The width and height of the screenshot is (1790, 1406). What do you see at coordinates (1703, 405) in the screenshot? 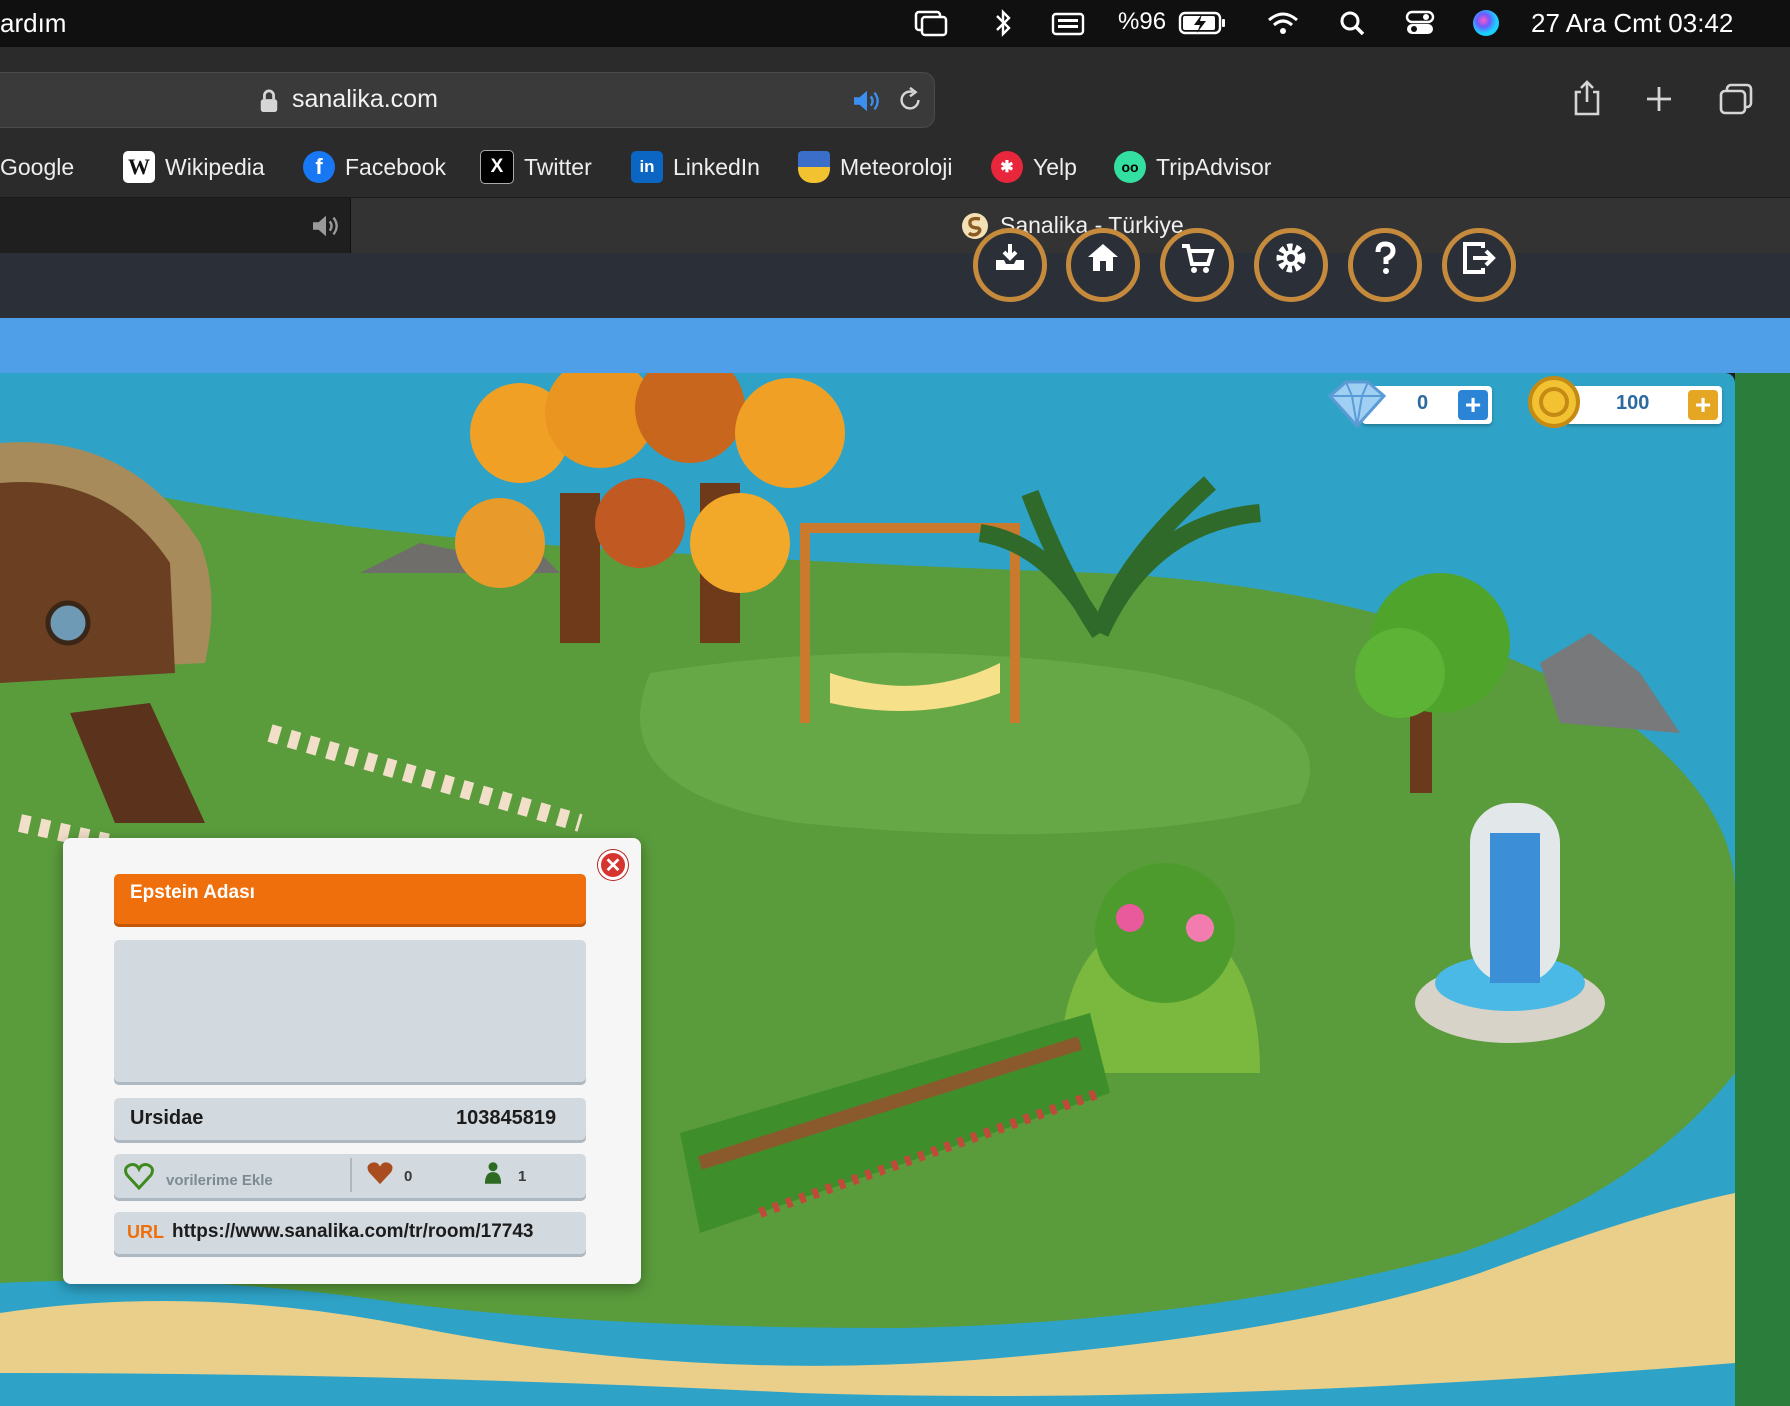
I see `add-coins-button: +` at bounding box center [1703, 405].